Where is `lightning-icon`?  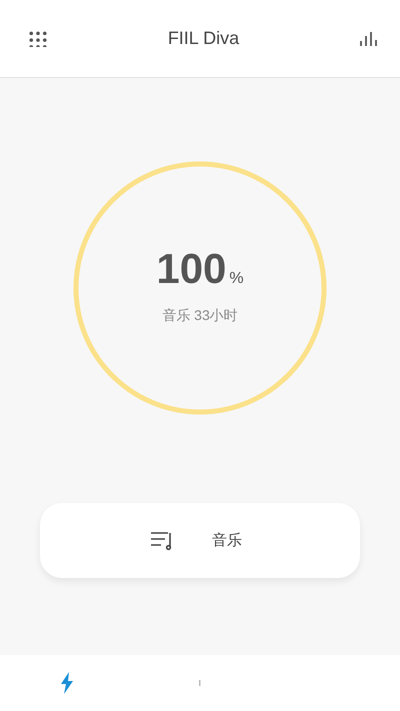
lightning-icon is located at coordinates (67, 683).